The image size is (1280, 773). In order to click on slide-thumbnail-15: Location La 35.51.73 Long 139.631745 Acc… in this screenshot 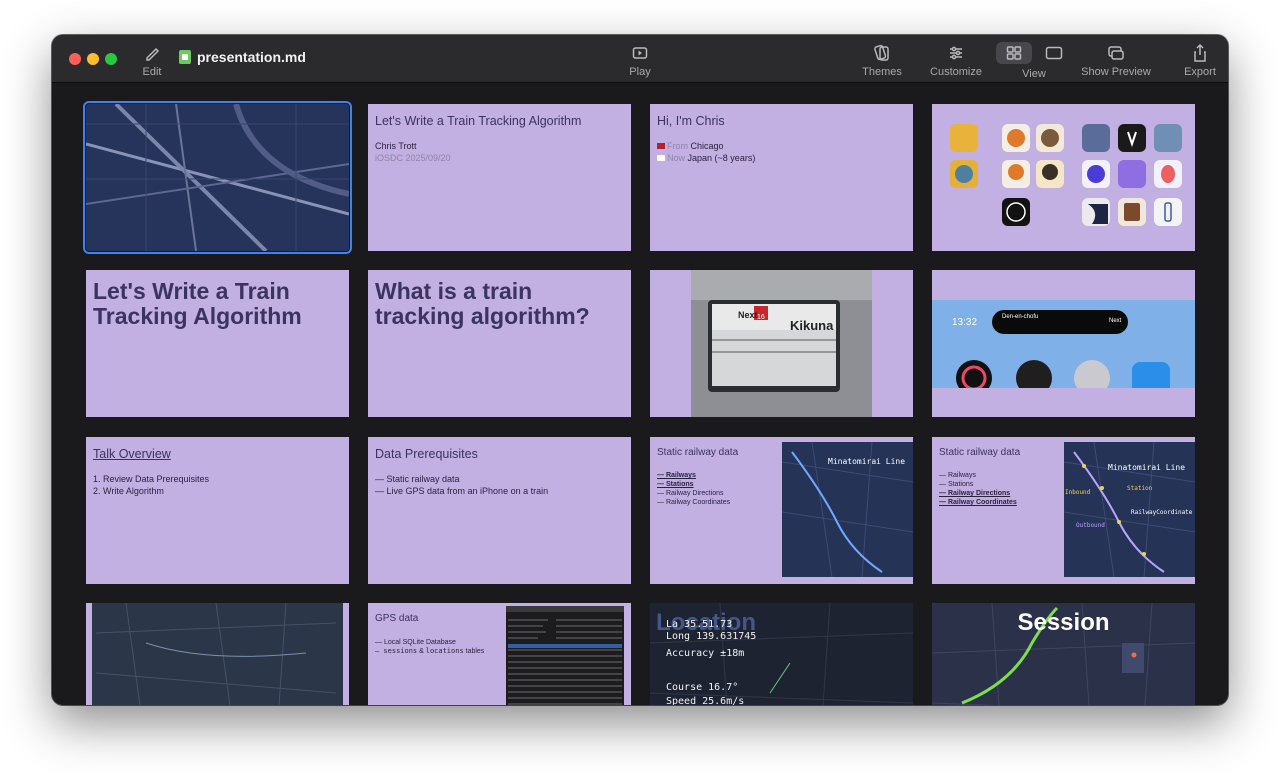, I will do `click(781, 654)`.